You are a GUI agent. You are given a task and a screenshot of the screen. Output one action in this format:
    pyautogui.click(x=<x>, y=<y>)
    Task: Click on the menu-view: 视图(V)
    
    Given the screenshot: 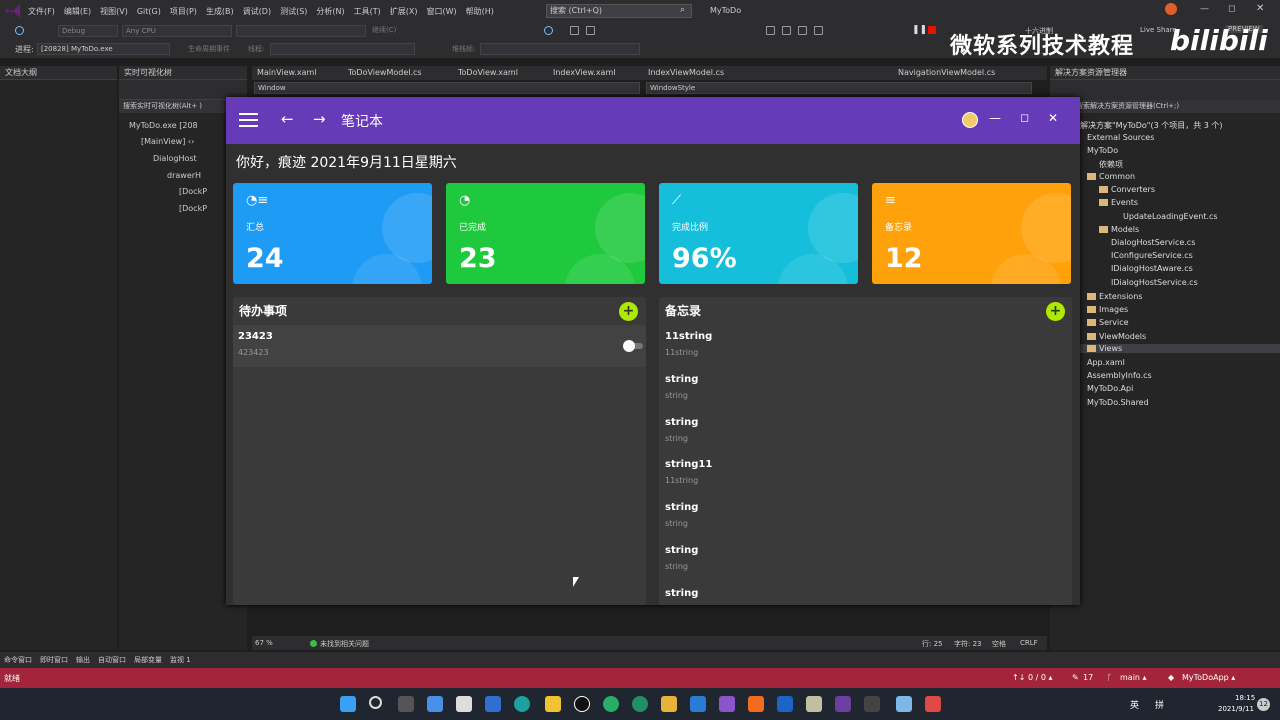 What is the action you would take?
    pyautogui.click(x=114, y=11)
    